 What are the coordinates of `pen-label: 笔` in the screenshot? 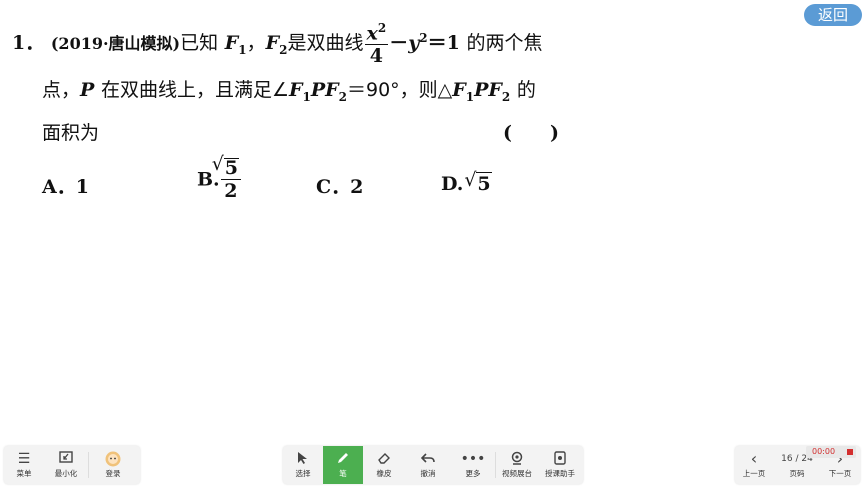 It's located at (343, 473).